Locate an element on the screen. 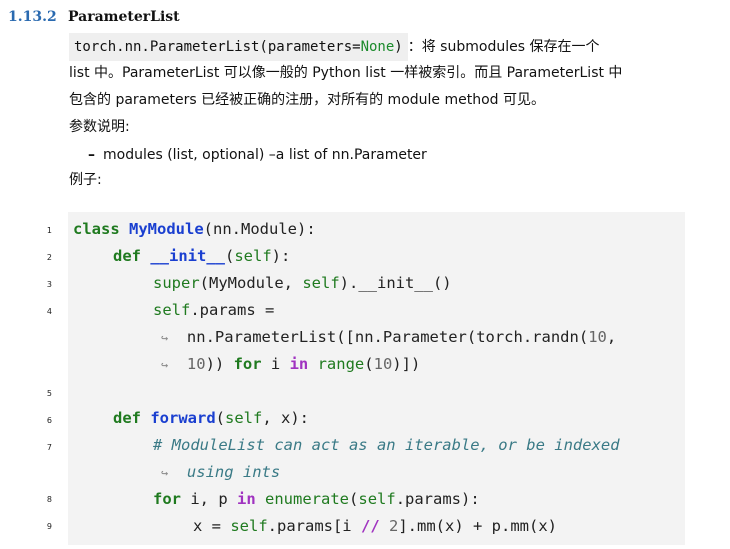 The image size is (730, 549). code-line-3: super(MyModule, self).__init__() is located at coordinates (302, 283).